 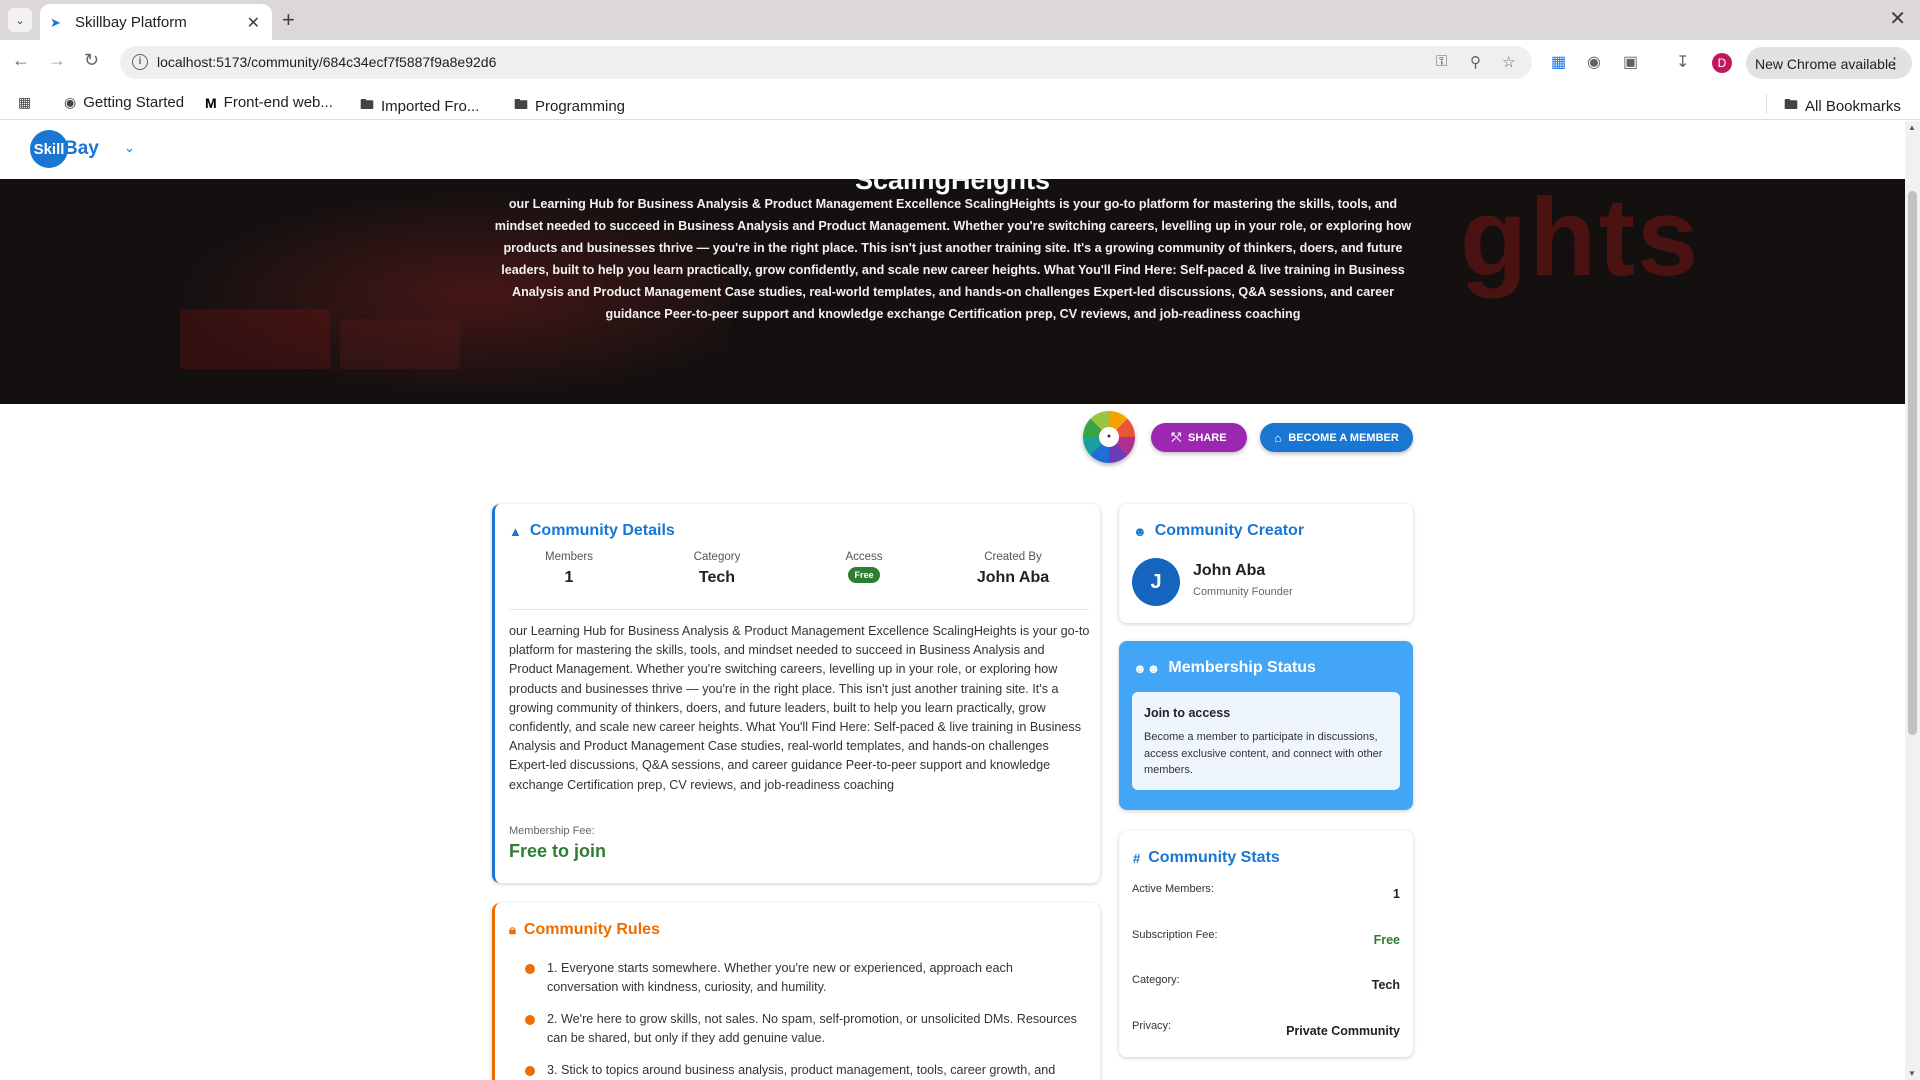 I want to click on app-header: Skill Bay ⌄, so click(x=952, y=150).